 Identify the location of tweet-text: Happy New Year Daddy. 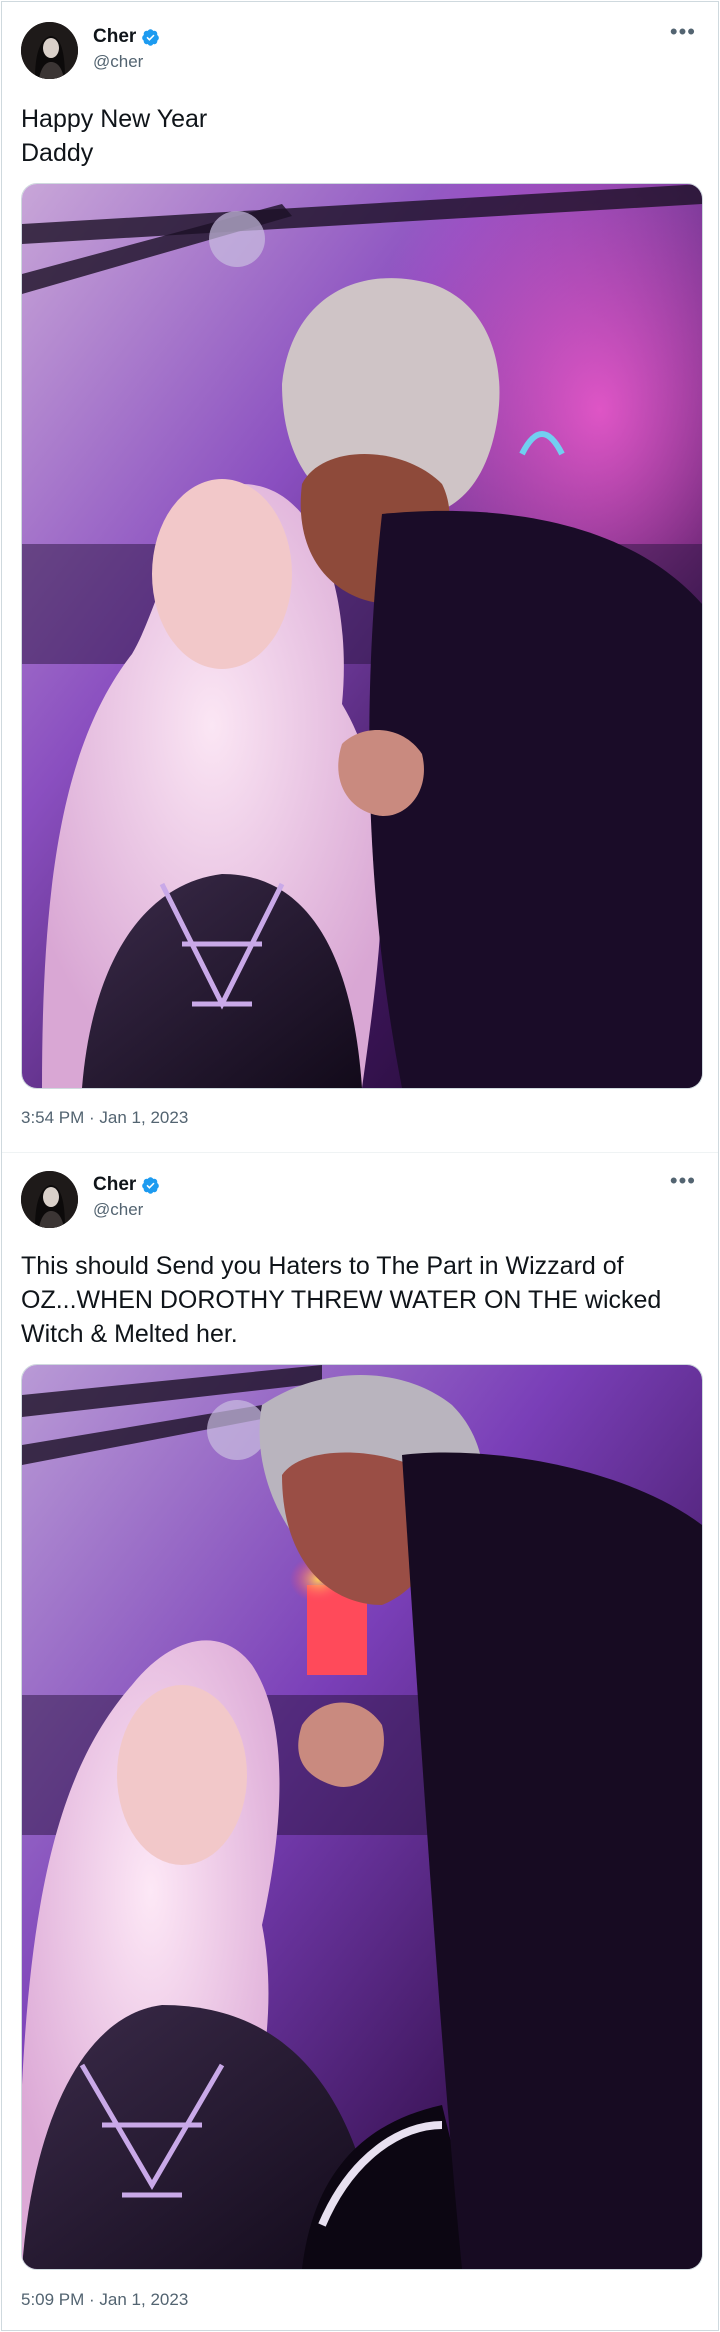
(114, 136).